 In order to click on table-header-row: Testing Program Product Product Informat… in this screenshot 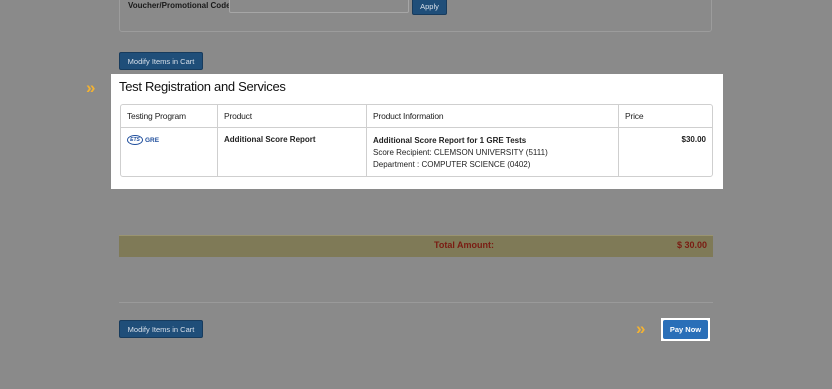, I will do `click(416, 116)`.